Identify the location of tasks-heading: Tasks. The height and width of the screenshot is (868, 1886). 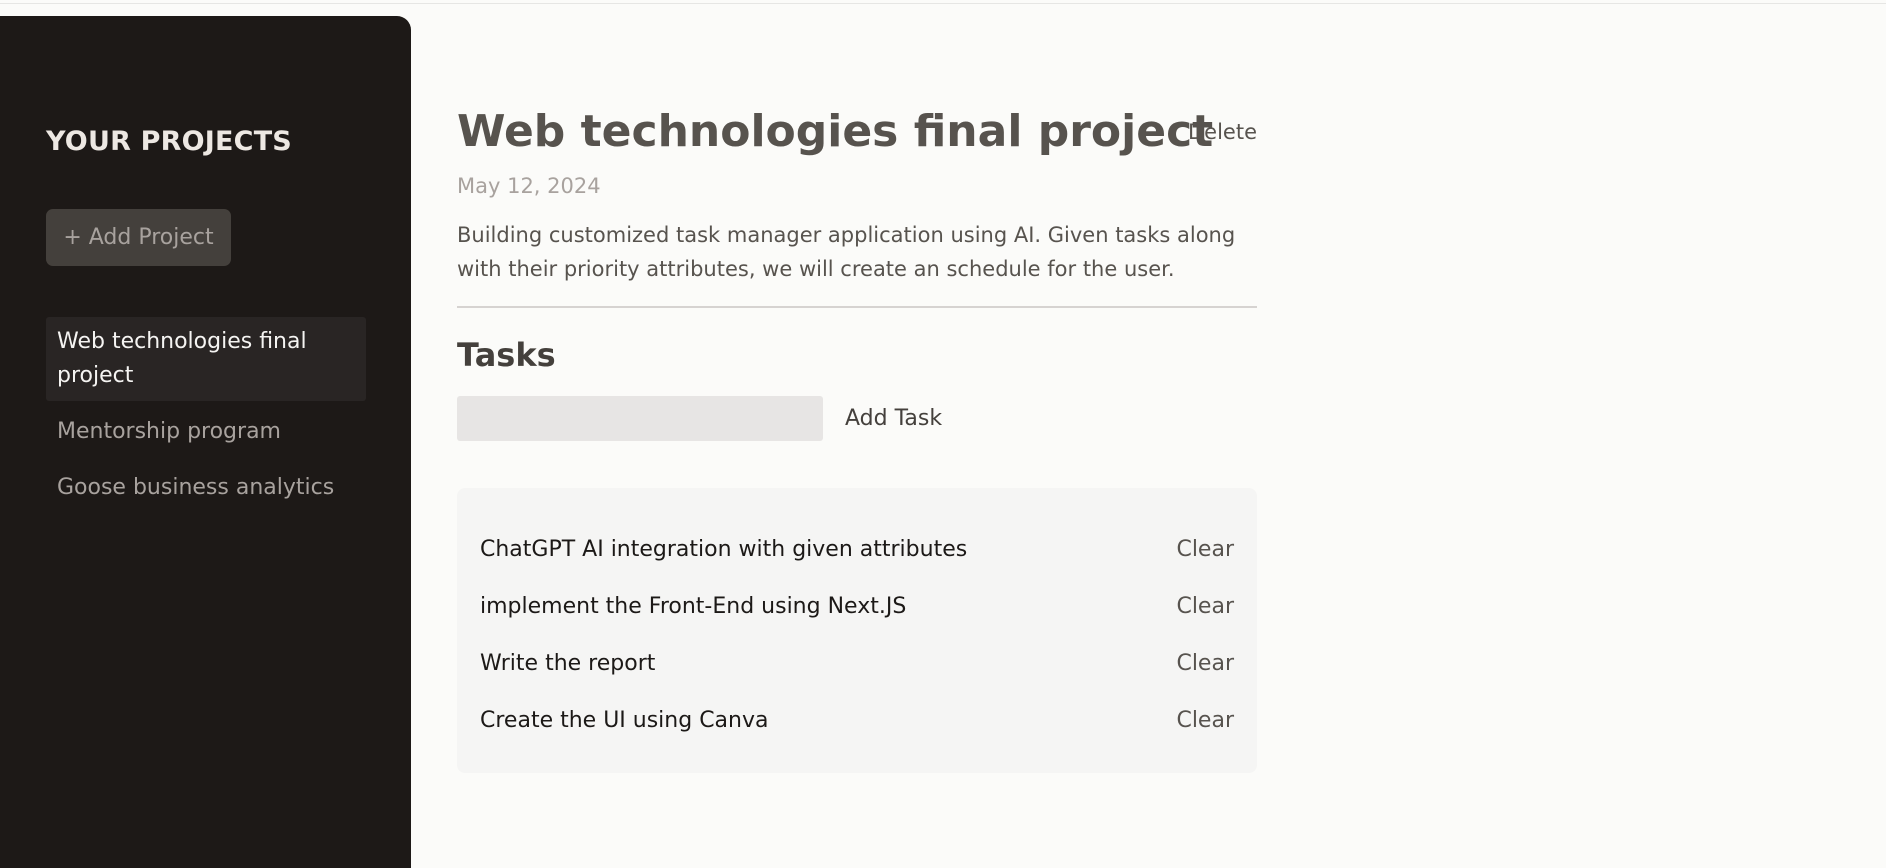
(506, 355).